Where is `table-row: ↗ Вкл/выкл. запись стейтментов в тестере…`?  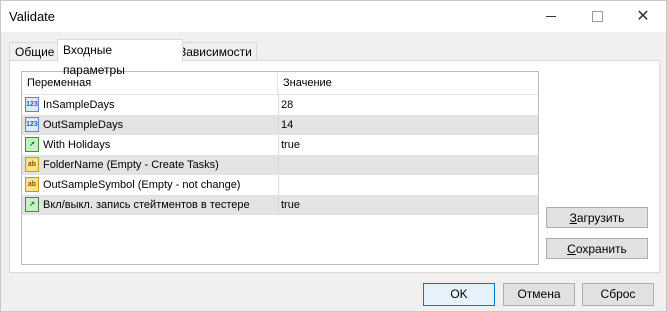
table-row: ↗ Вкл/выкл. запись стейтментов в тестере… is located at coordinates (280, 205).